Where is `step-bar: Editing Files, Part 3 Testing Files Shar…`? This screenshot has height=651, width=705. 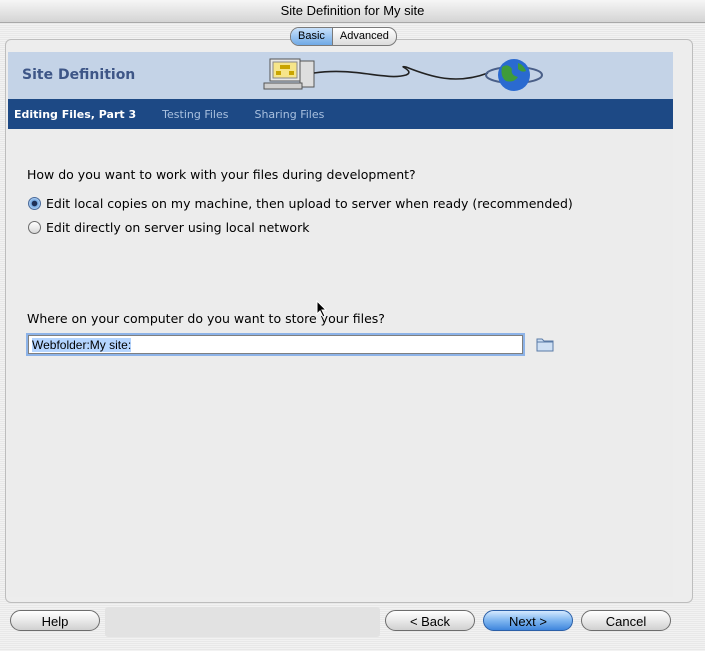
step-bar: Editing Files, Part 3 Testing Files Shar… is located at coordinates (340, 114).